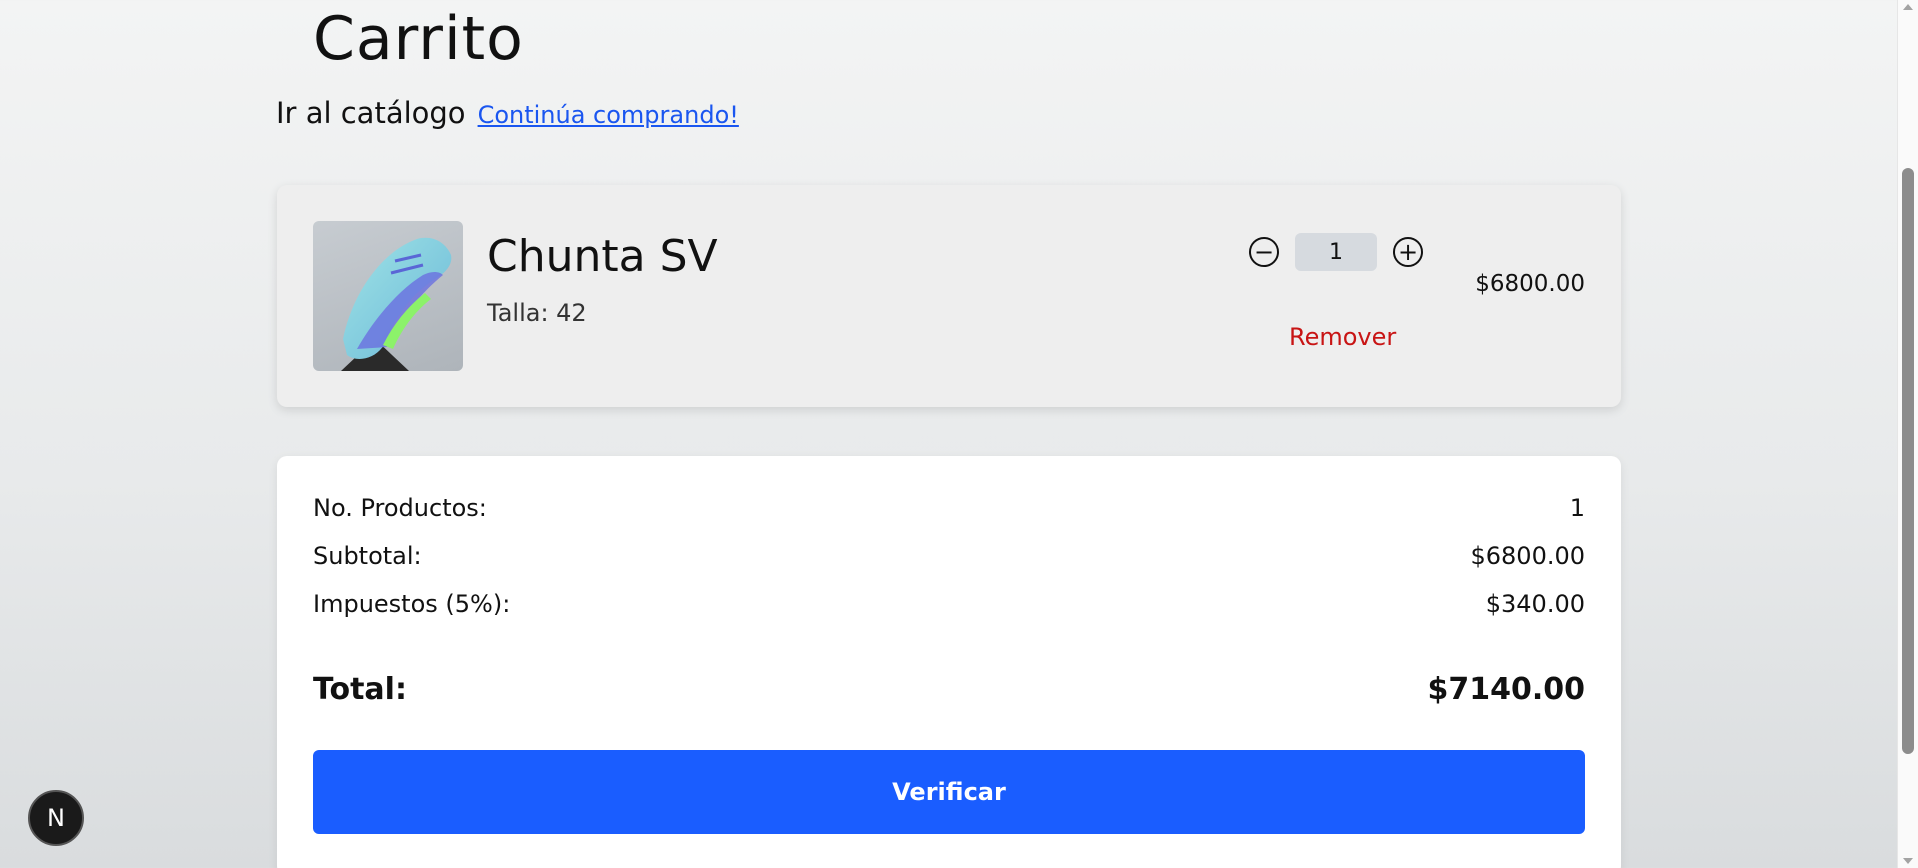  What do you see at coordinates (367, 556) in the screenshot?
I see `subtotal-label: Subtotal:` at bounding box center [367, 556].